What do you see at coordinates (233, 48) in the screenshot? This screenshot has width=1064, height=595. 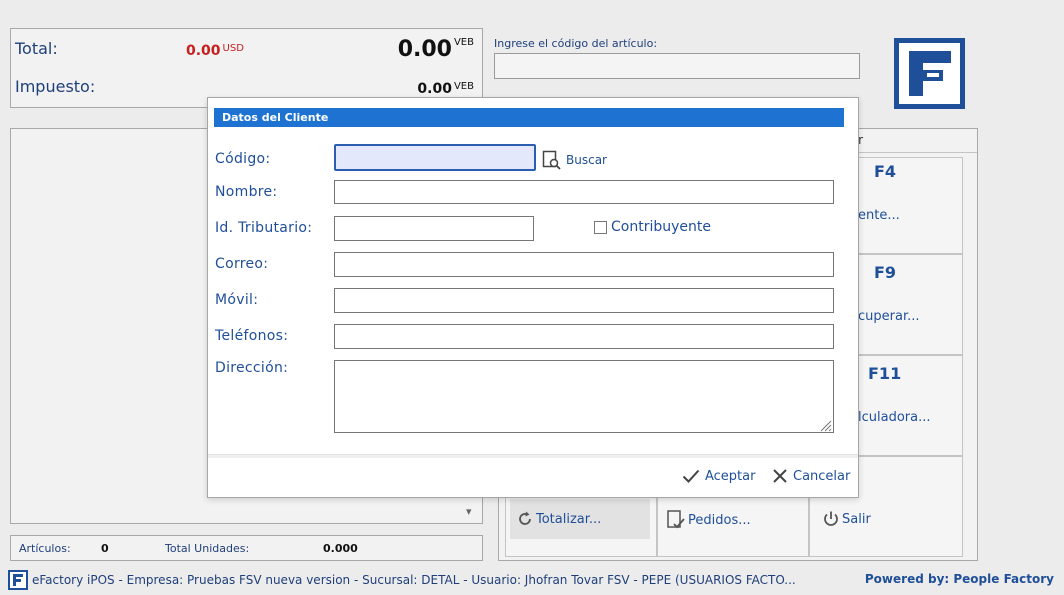 I see `usd-currency: USD` at bounding box center [233, 48].